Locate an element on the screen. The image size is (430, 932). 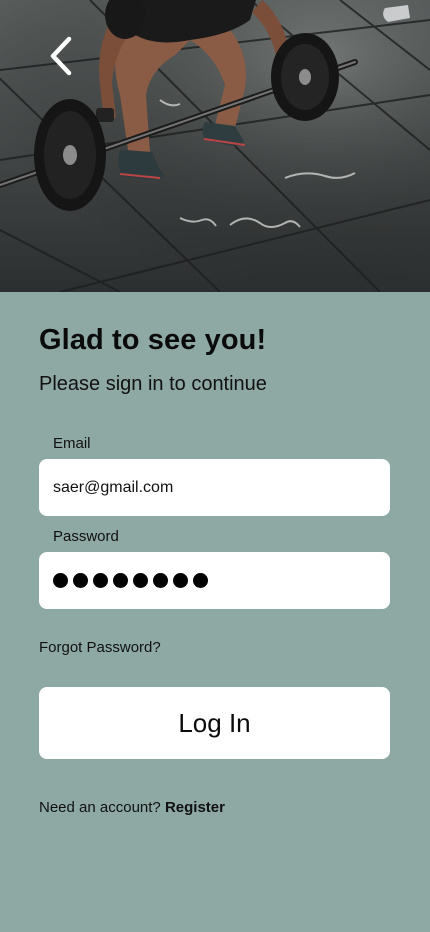
email-field-container is located at coordinates (214, 487).